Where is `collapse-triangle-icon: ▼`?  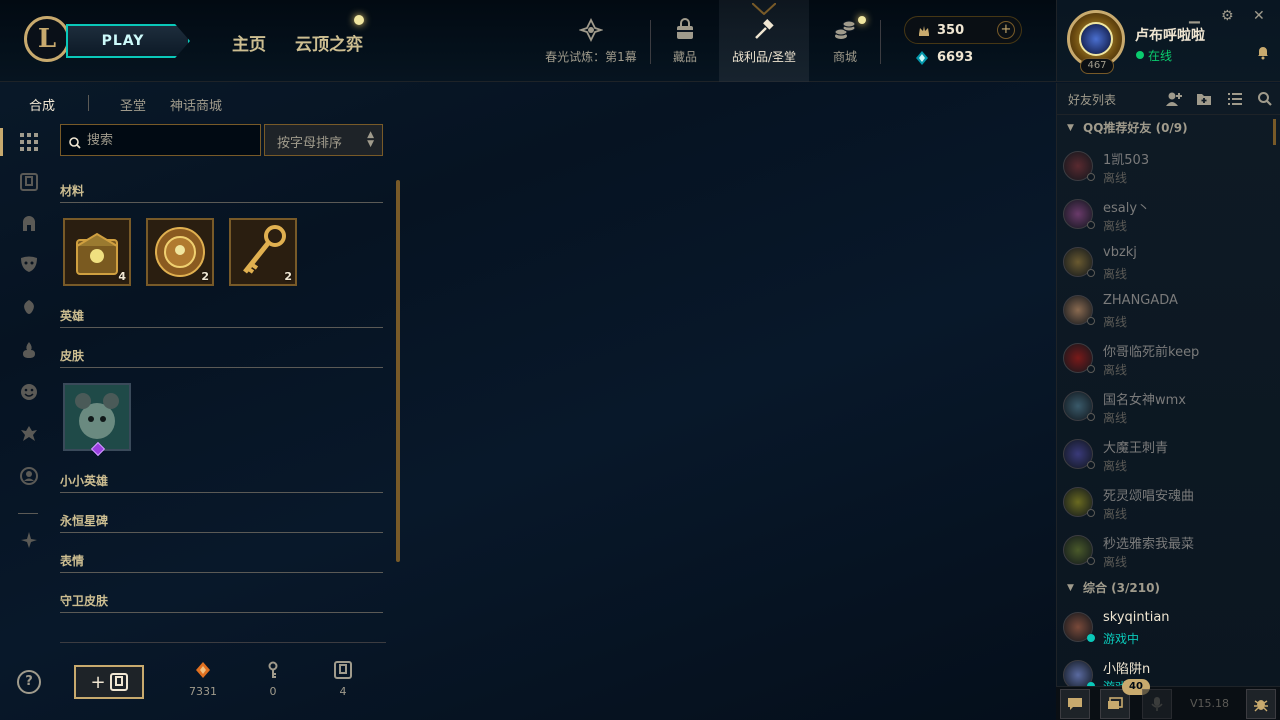
collapse-triangle-icon: ▼ is located at coordinates (1070, 588).